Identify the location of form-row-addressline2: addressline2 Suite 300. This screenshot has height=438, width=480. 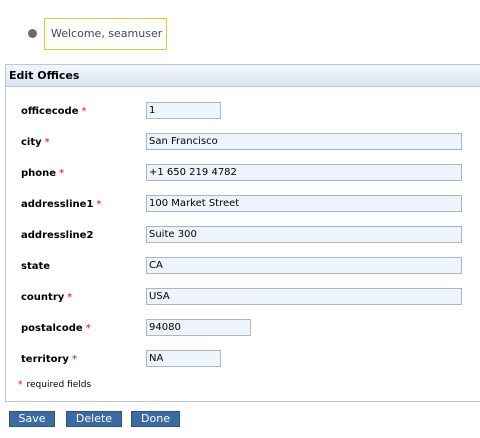
(243, 235).